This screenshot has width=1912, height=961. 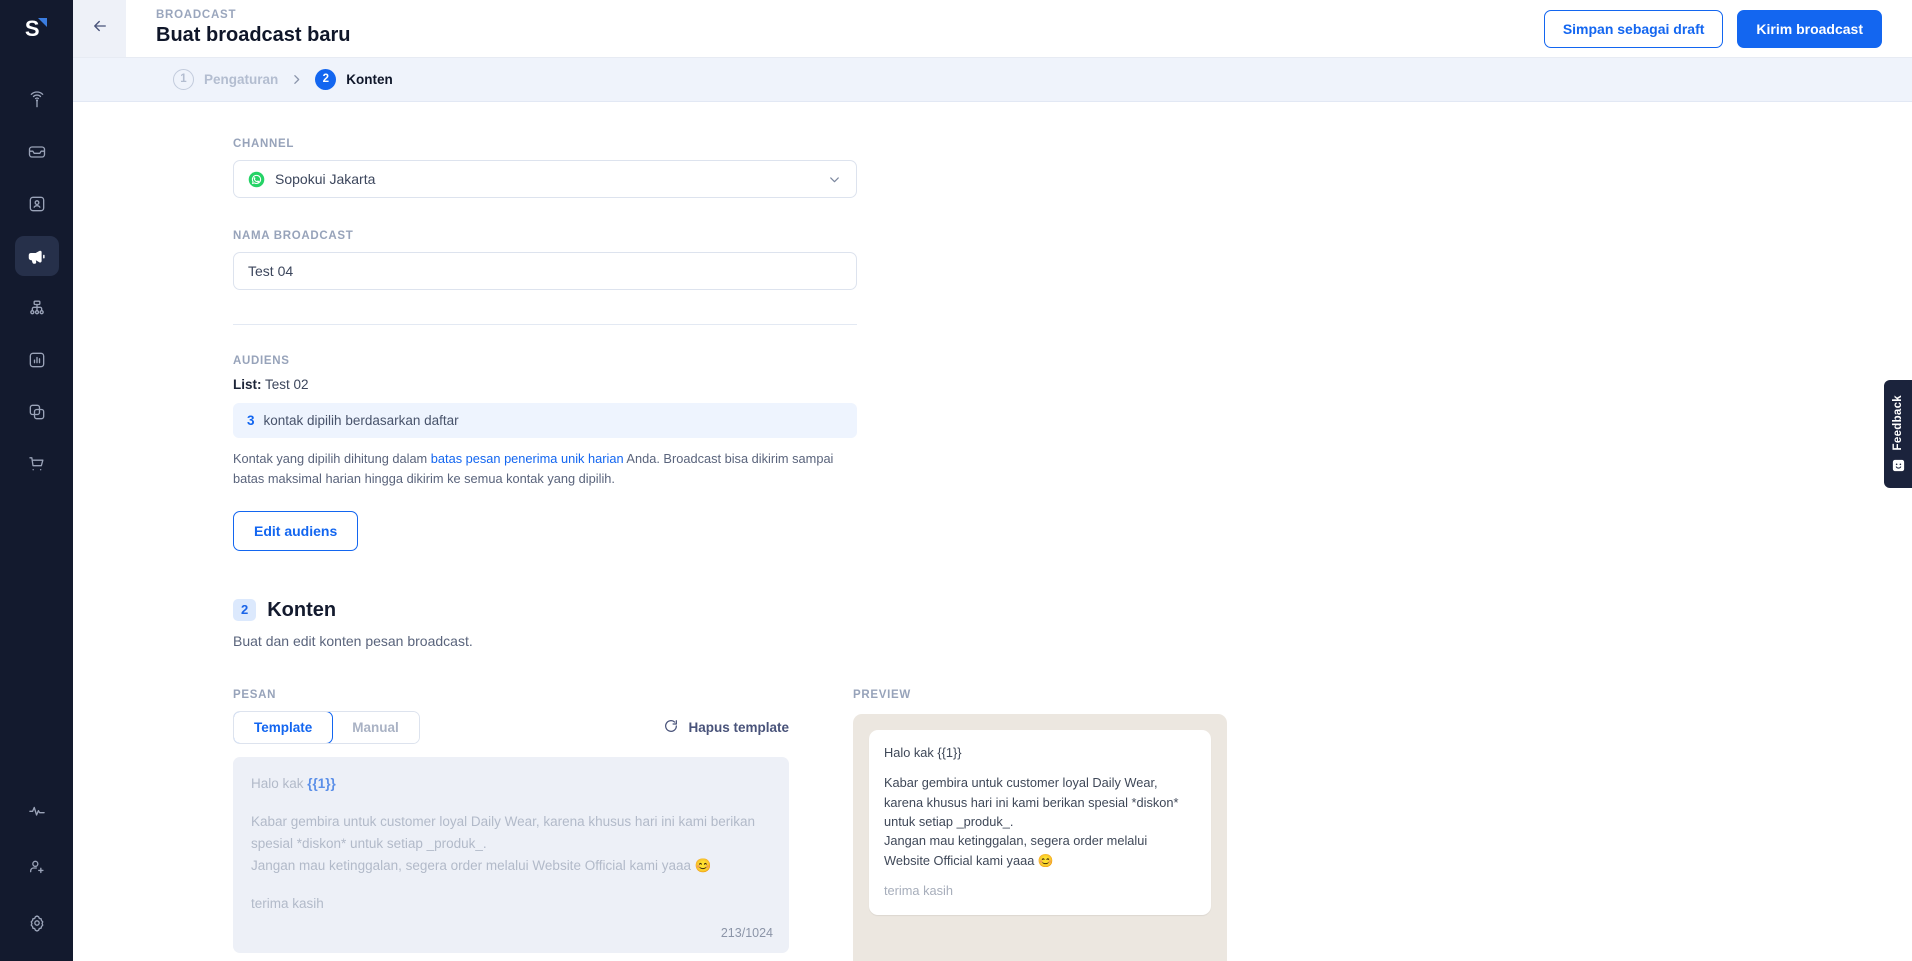 I want to click on sidebar-item-layers, so click(x=37, y=412).